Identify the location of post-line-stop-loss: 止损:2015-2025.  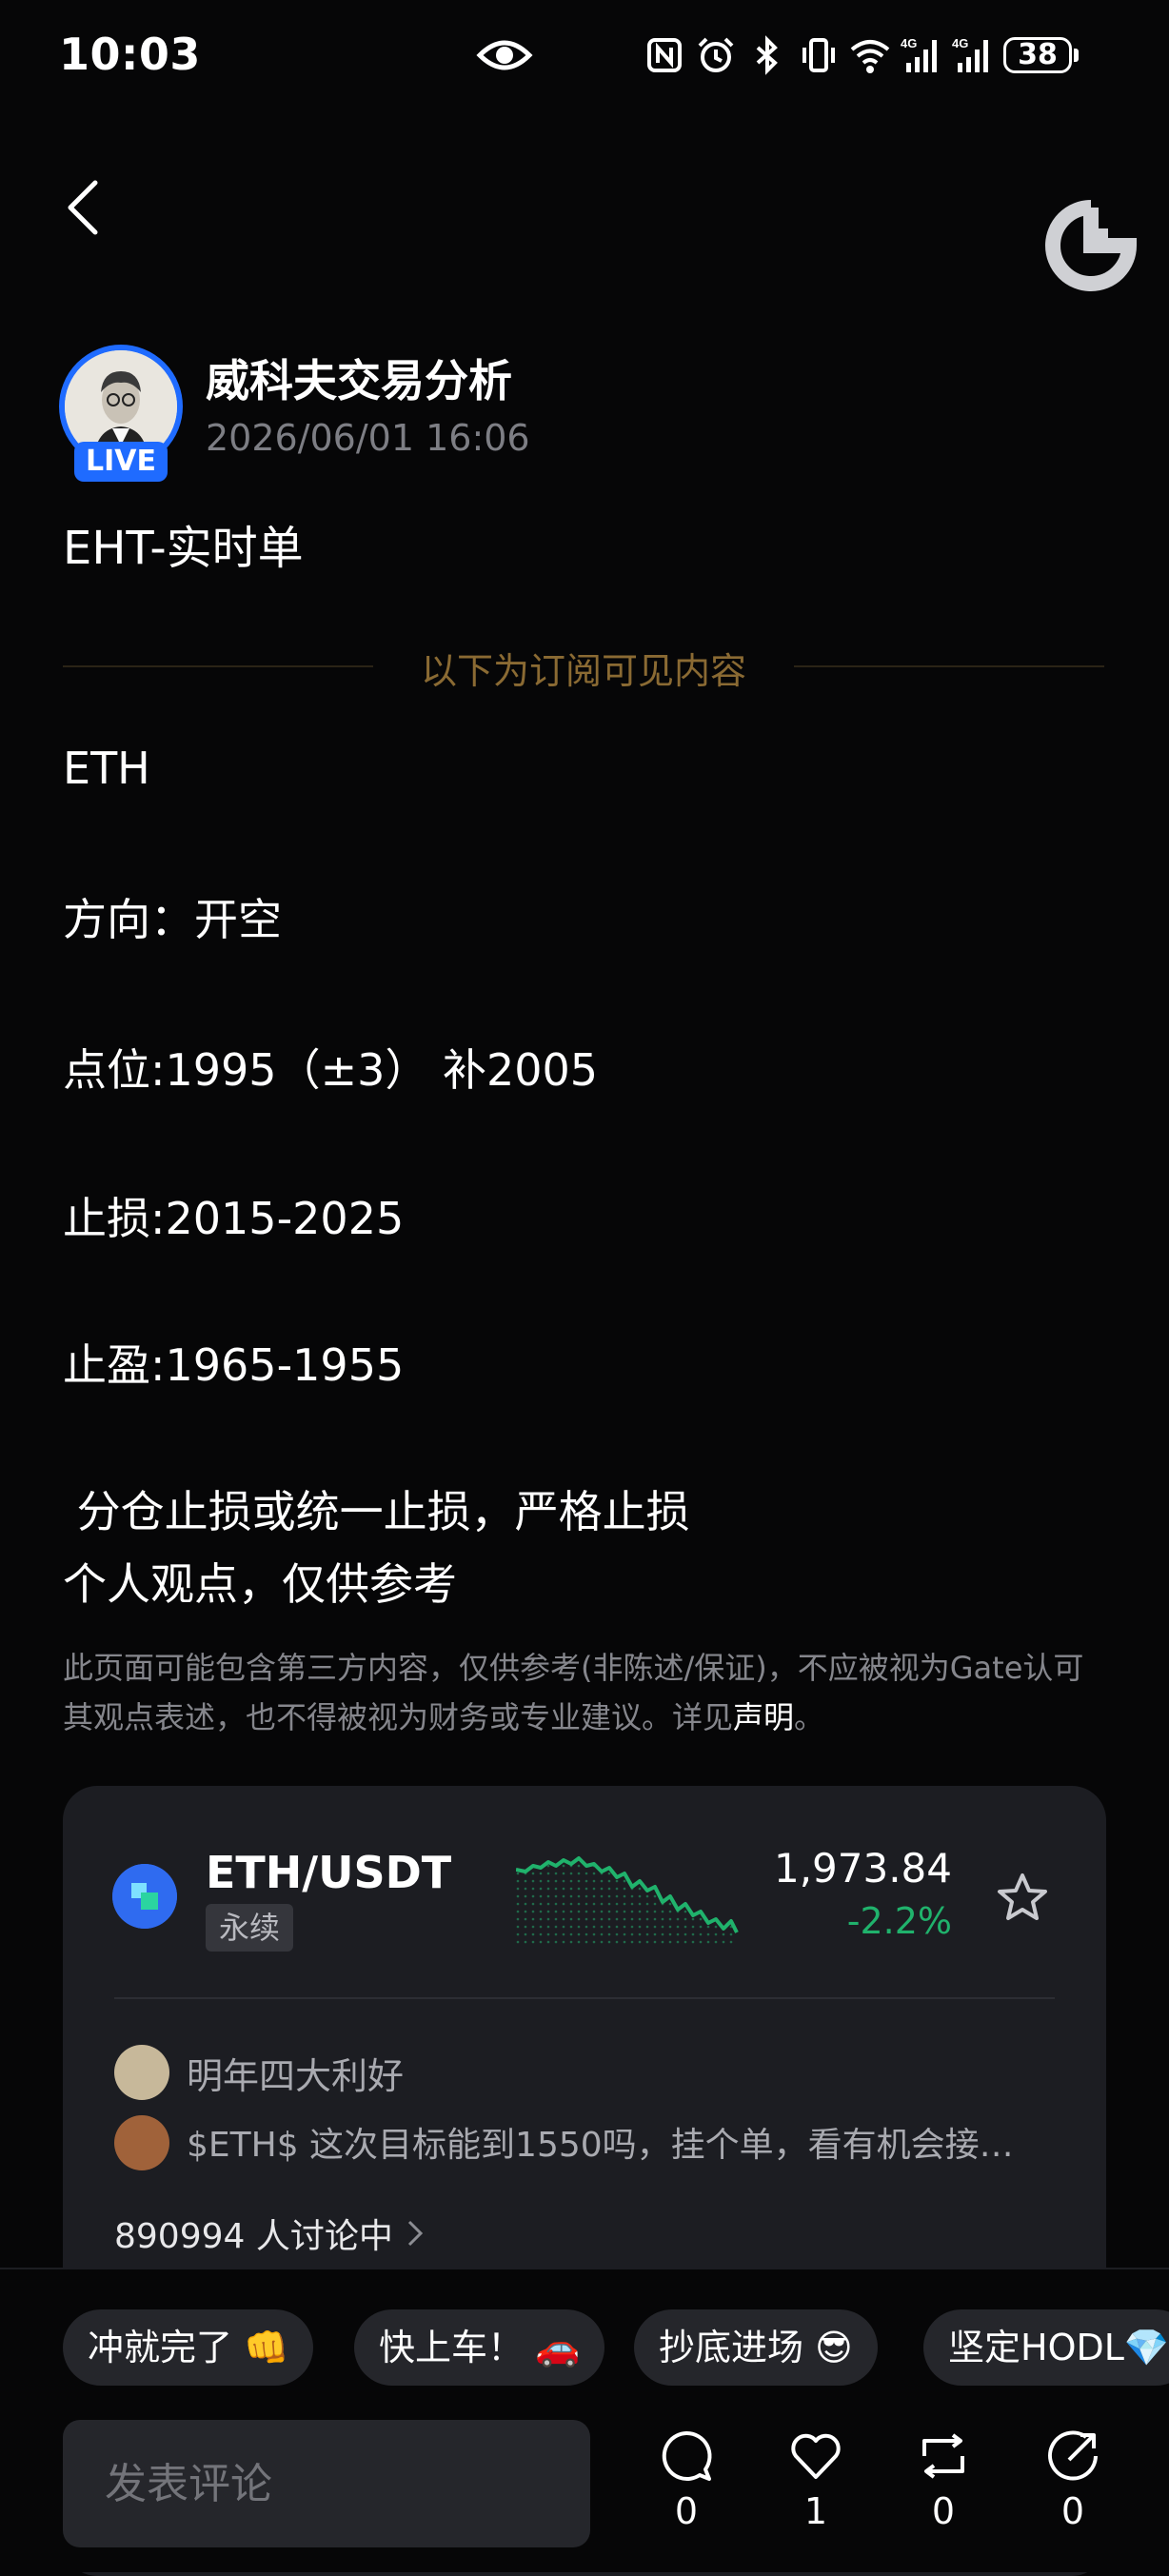
(234, 1218).